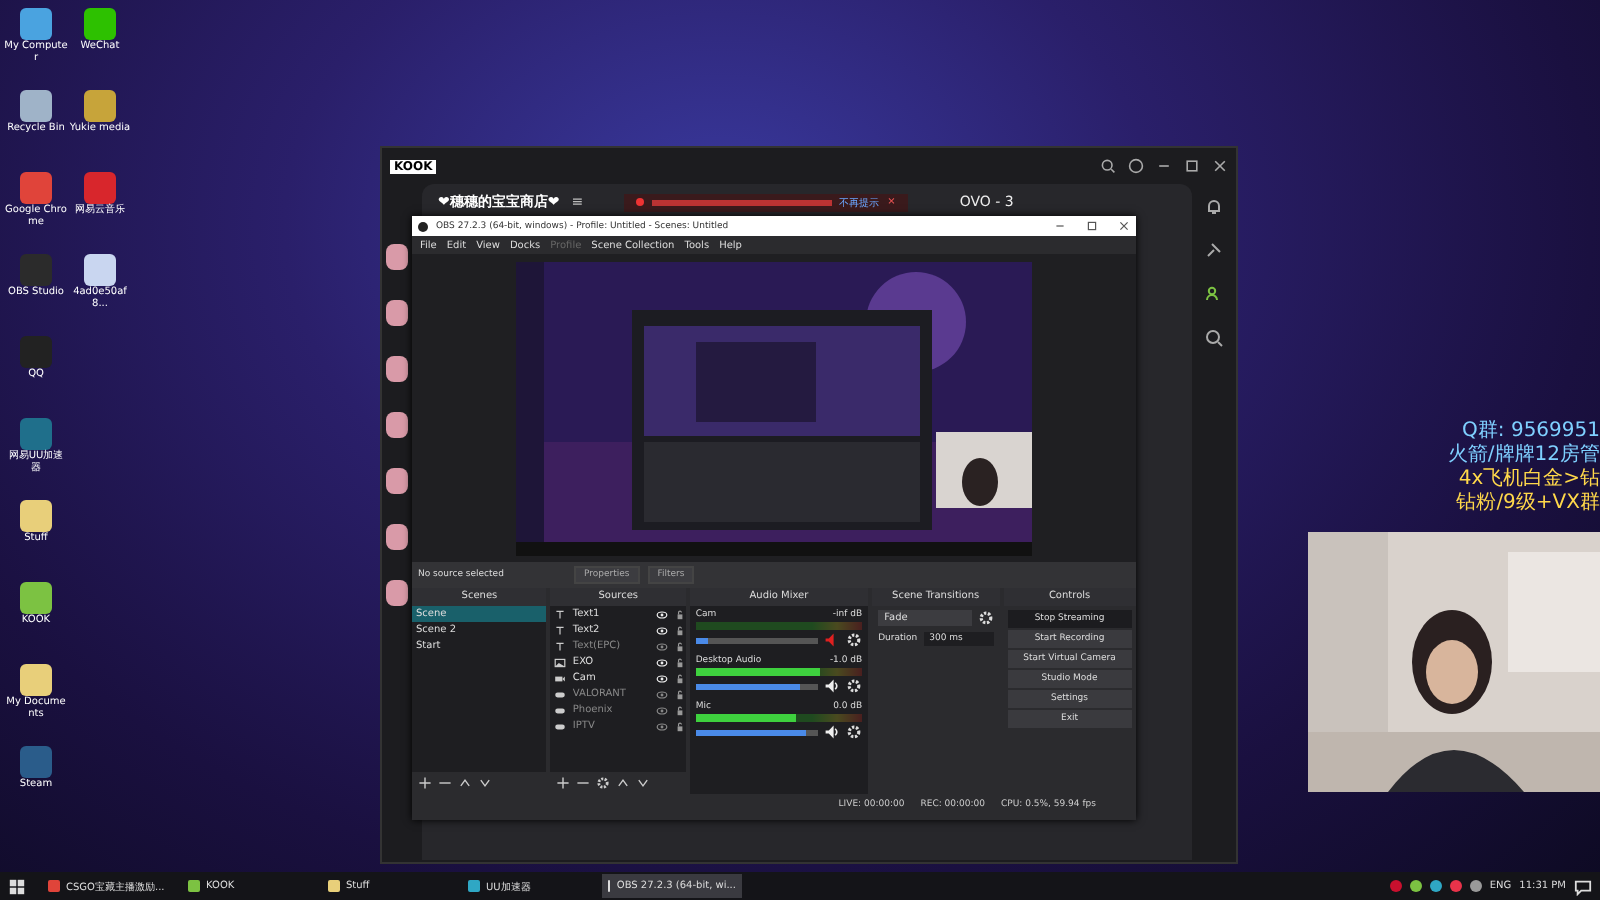 This screenshot has height=900, width=1600. I want to click on overlay-text: Q群: 9569951, so click(1531, 431).